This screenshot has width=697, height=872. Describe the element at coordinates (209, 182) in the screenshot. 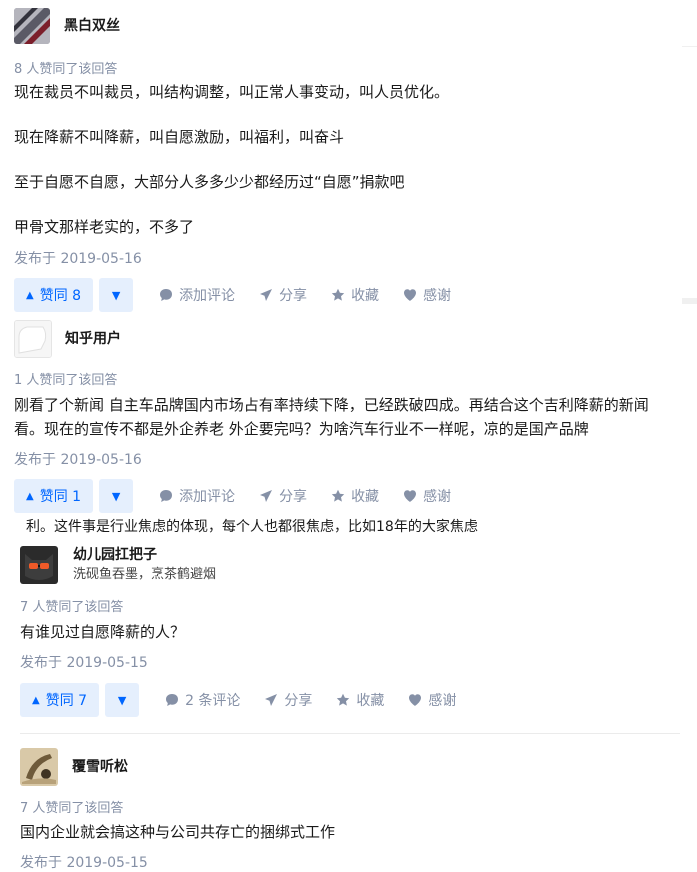

I see `answer-paragraph: 至于自愿不自愿，大部分人多多少少都经历过“自愿”捐款吧` at that location.